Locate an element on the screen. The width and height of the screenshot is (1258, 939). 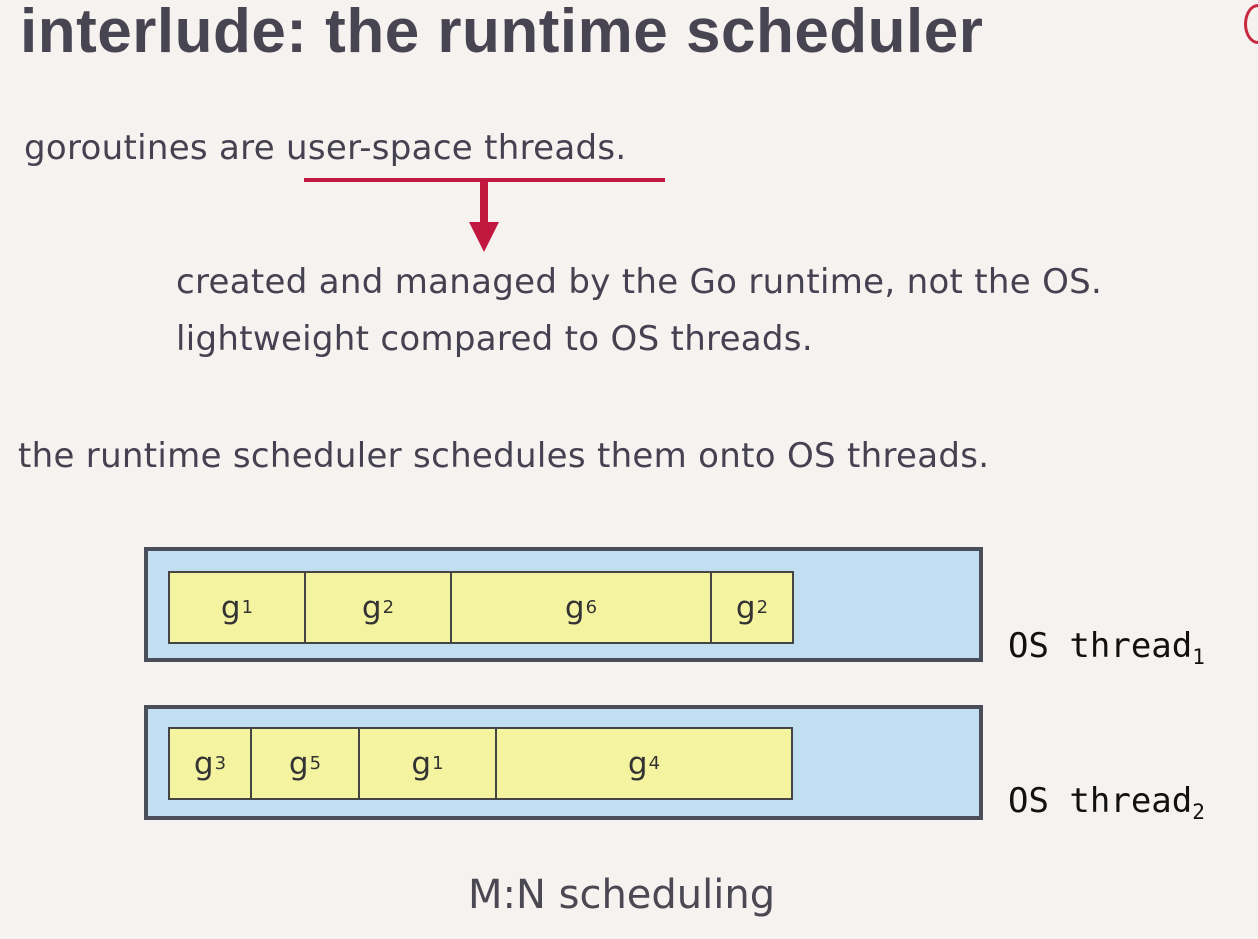
slide-title: interlude: the runtime scheduler is located at coordinates (502, 33).